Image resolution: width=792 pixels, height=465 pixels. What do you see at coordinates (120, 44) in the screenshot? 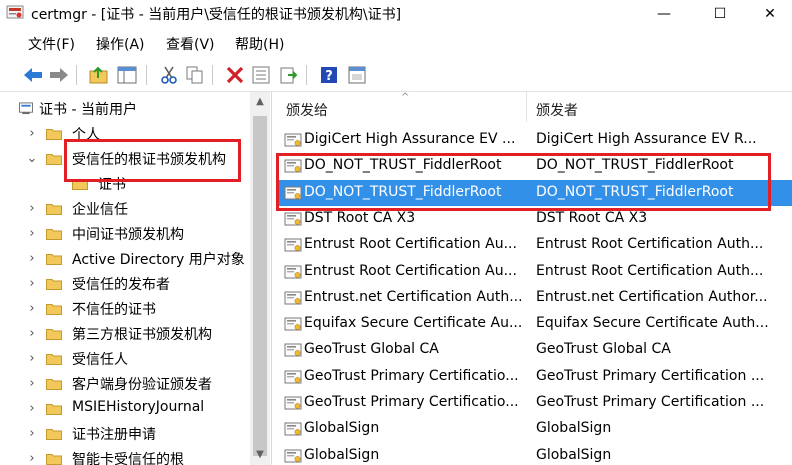
I see `menu-action: 操作(A)` at bounding box center [120, 44].